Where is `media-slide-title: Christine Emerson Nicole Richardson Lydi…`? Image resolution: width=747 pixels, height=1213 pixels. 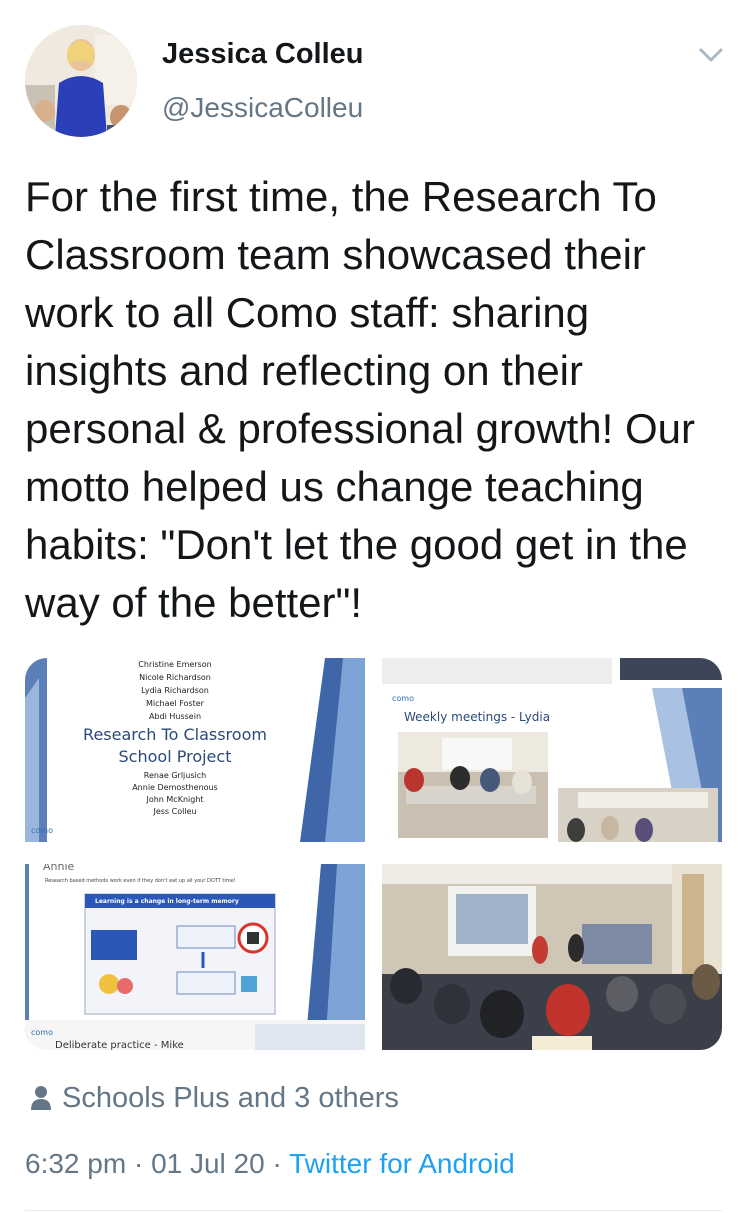 media-slide-title: Christine Emerson Nicole Richardson Lydi… is located at coordinates (195, 750).